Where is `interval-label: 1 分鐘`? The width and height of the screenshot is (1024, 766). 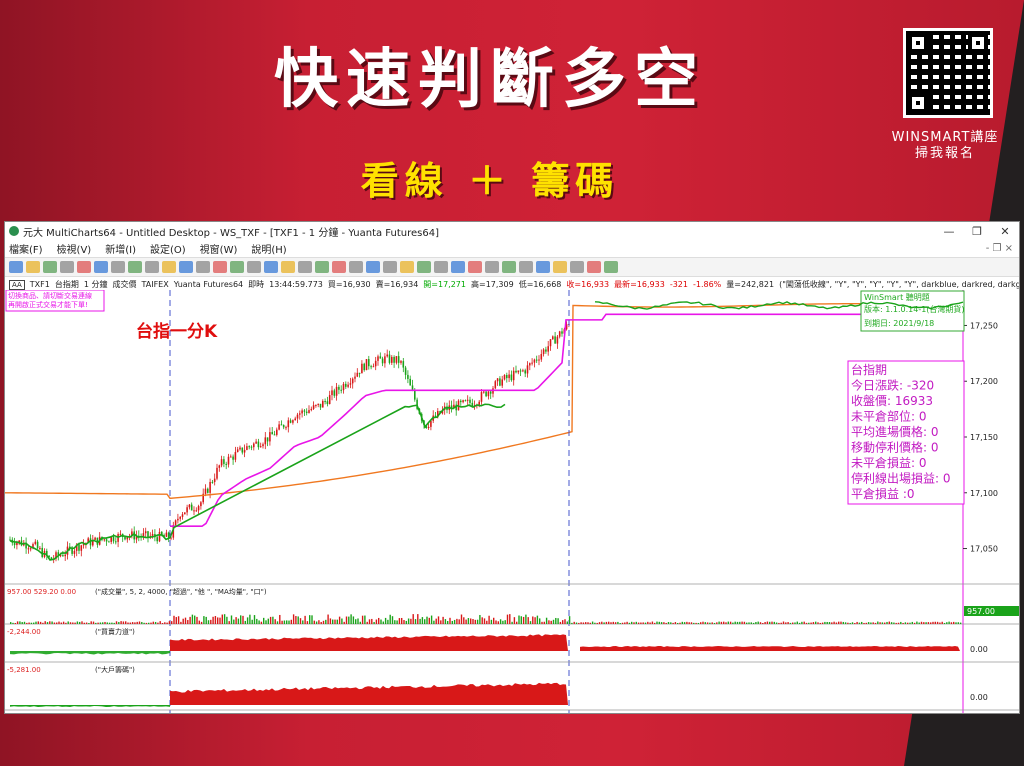
interval-label: 1 分鐘 is located at coordinates (96, 284).